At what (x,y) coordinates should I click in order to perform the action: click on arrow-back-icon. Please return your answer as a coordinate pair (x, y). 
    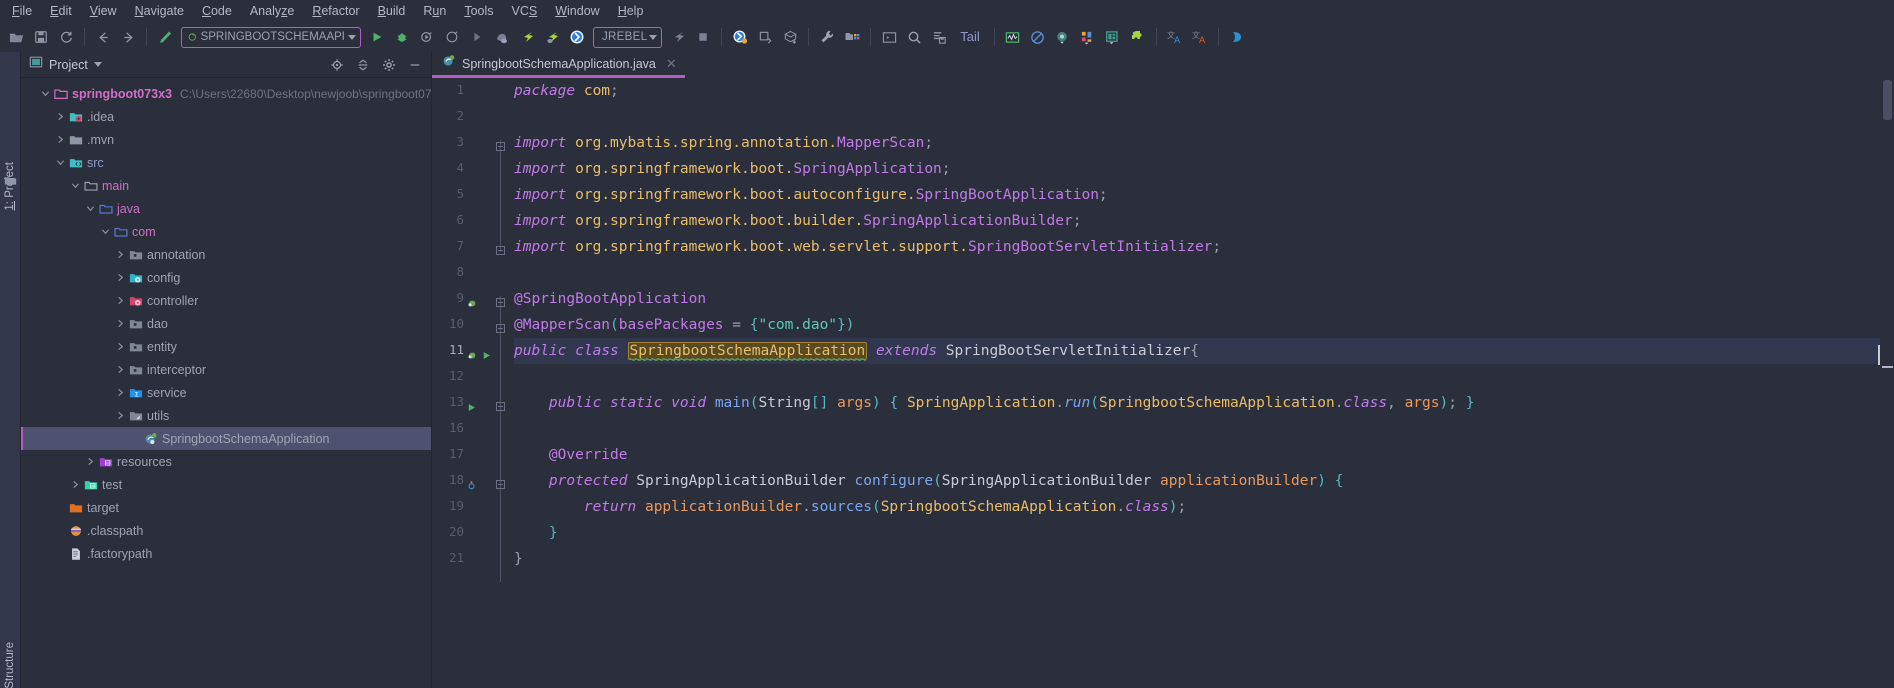
    Looking at the image, I should click on (103, 37).